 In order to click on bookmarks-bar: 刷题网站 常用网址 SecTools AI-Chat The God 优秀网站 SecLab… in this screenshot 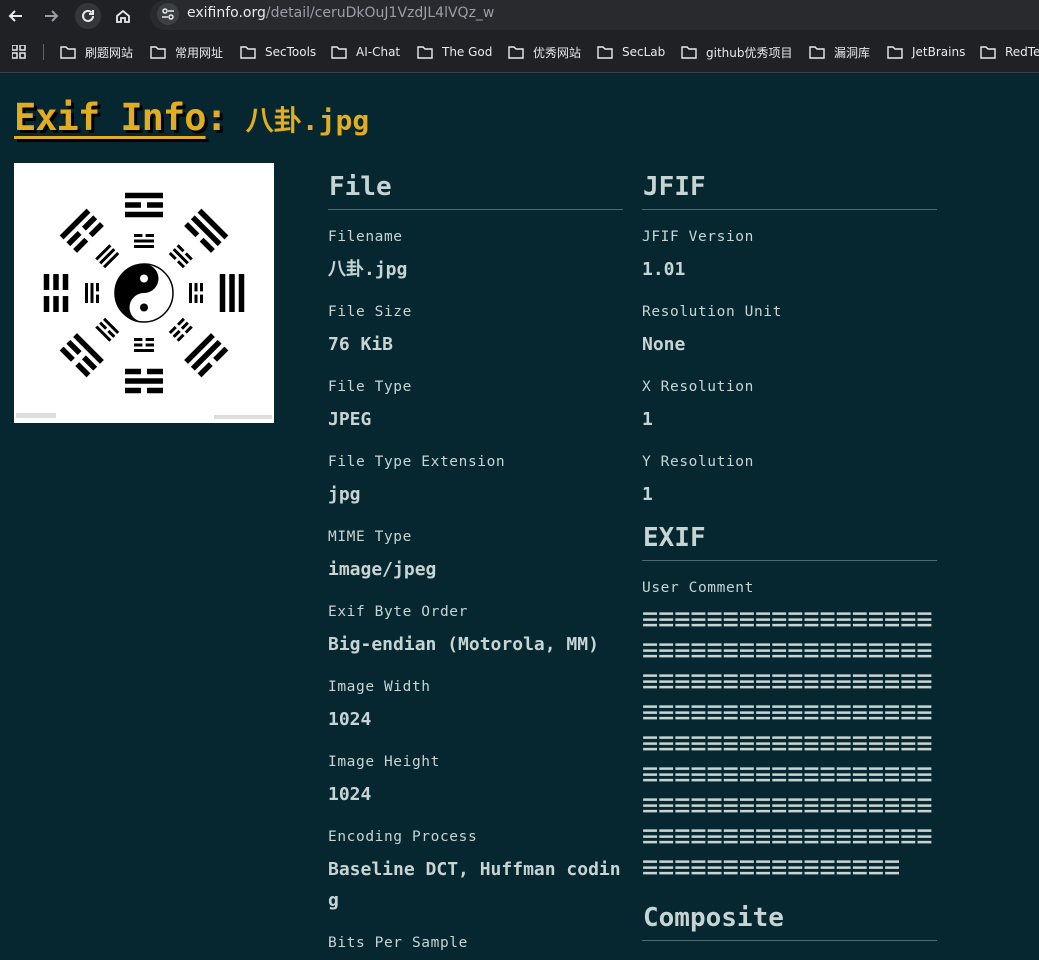, I will do `click(519, 52)`.